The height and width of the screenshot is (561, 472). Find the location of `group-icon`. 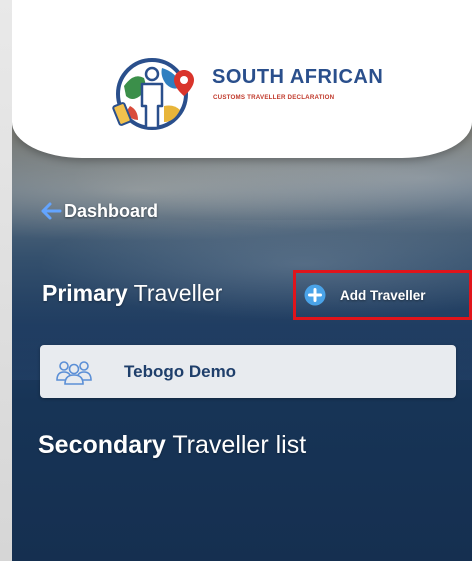

group-icon is located at coordinates (74, 372).